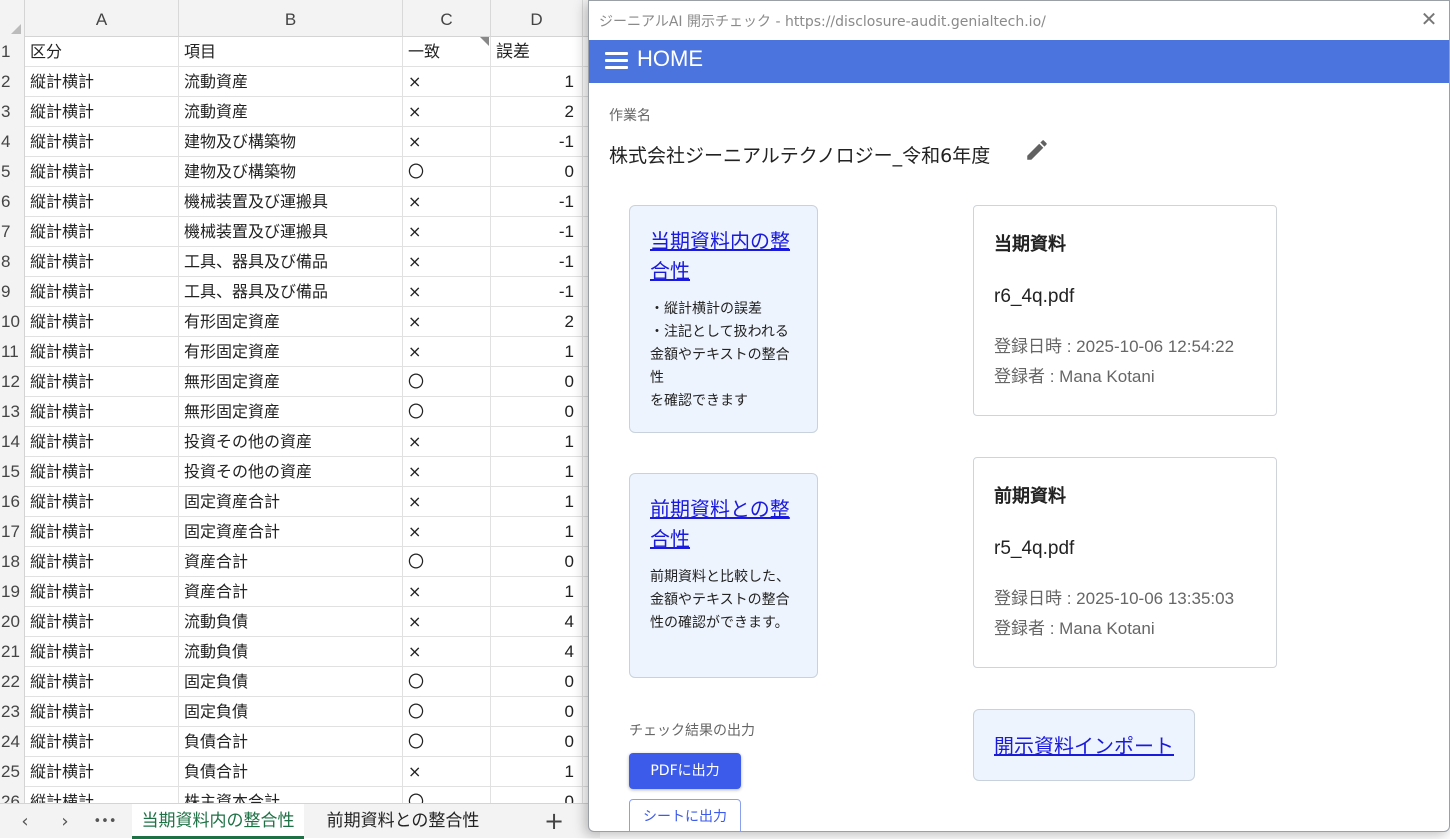 Image resolution: width=1450 pixels, height=839 pixels. Describe the element at coordinates (12, 172) in the screenshot. I see `row-number: 5` at that location.